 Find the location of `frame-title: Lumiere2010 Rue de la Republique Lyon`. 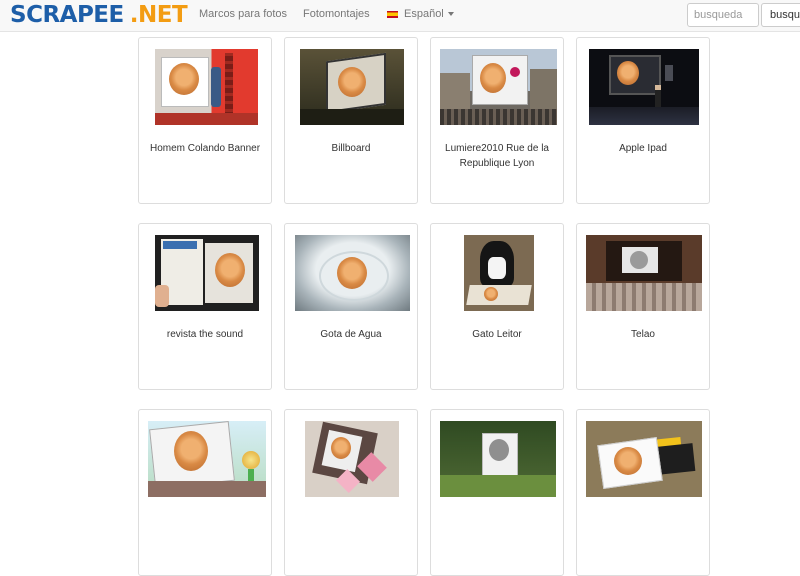

frame-title: Lumiere2010 Rue de la Republique Lyon is located at coordinates (497, 156).